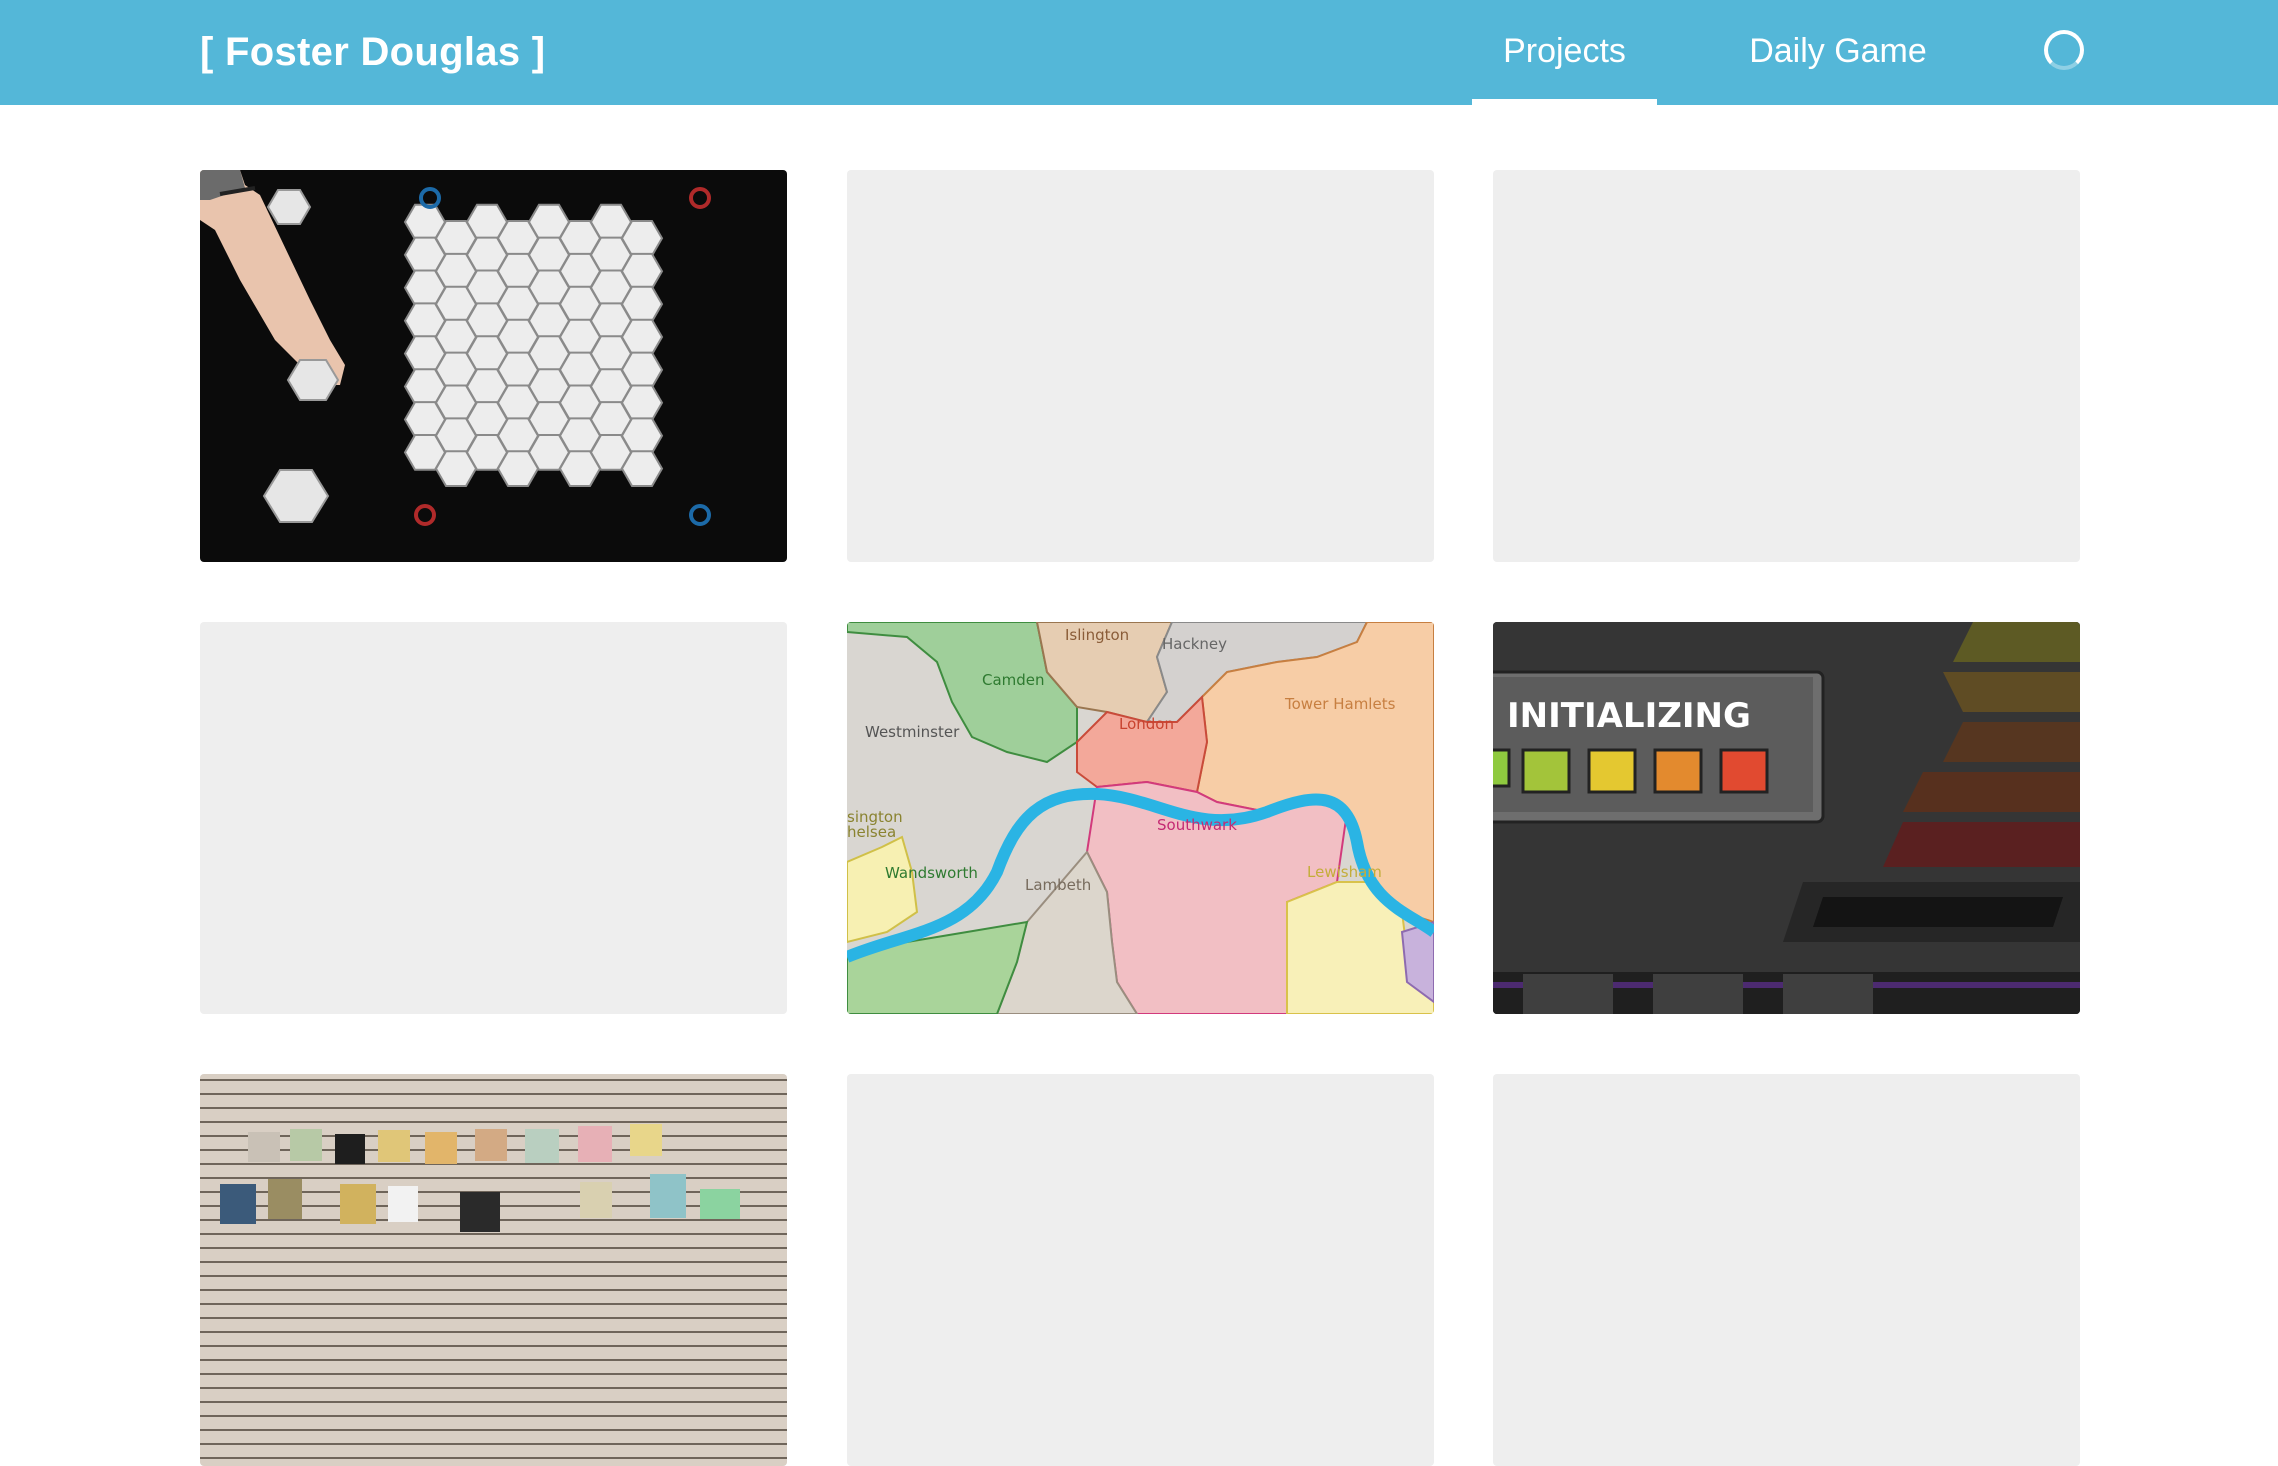 This screenshot has width=2278, height=1466. Describe the element at coordinates (1564, 102) in the screenshot. I see `active-tab-indicator` at that location.